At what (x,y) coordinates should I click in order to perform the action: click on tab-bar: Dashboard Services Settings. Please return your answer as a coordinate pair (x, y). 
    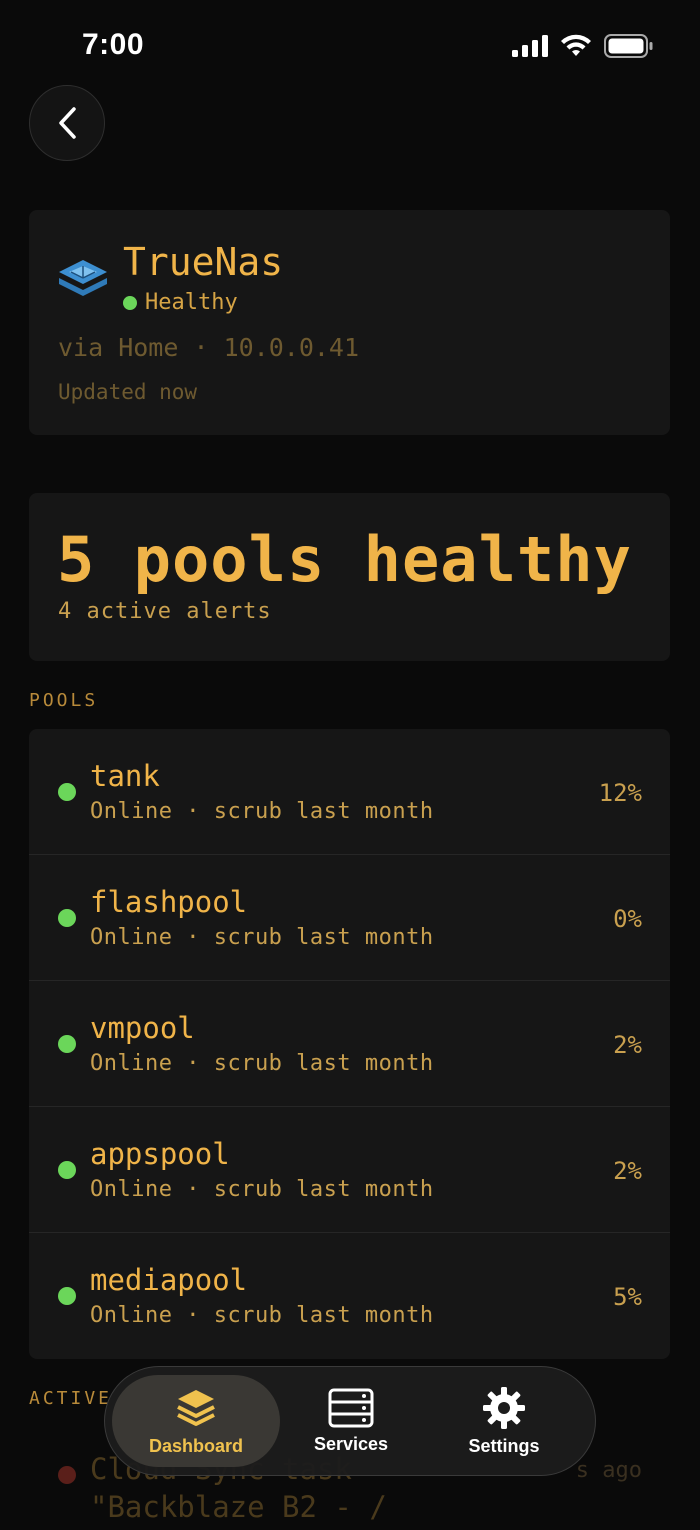
    Looking at the image, I should click on (350, 1421).